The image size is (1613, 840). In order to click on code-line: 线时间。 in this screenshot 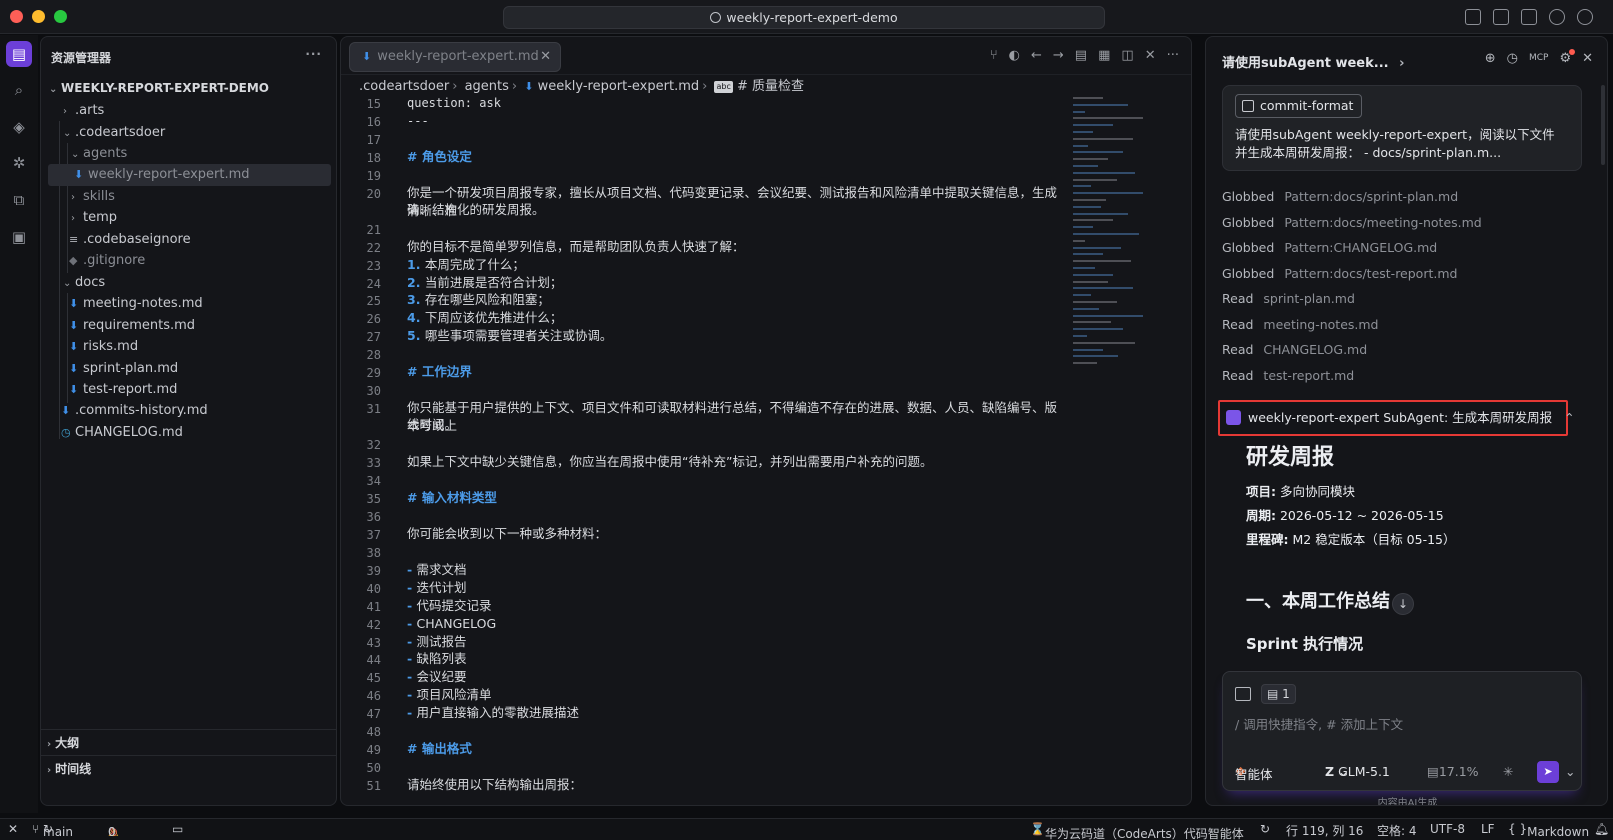, I will do `click(737, 425)`.